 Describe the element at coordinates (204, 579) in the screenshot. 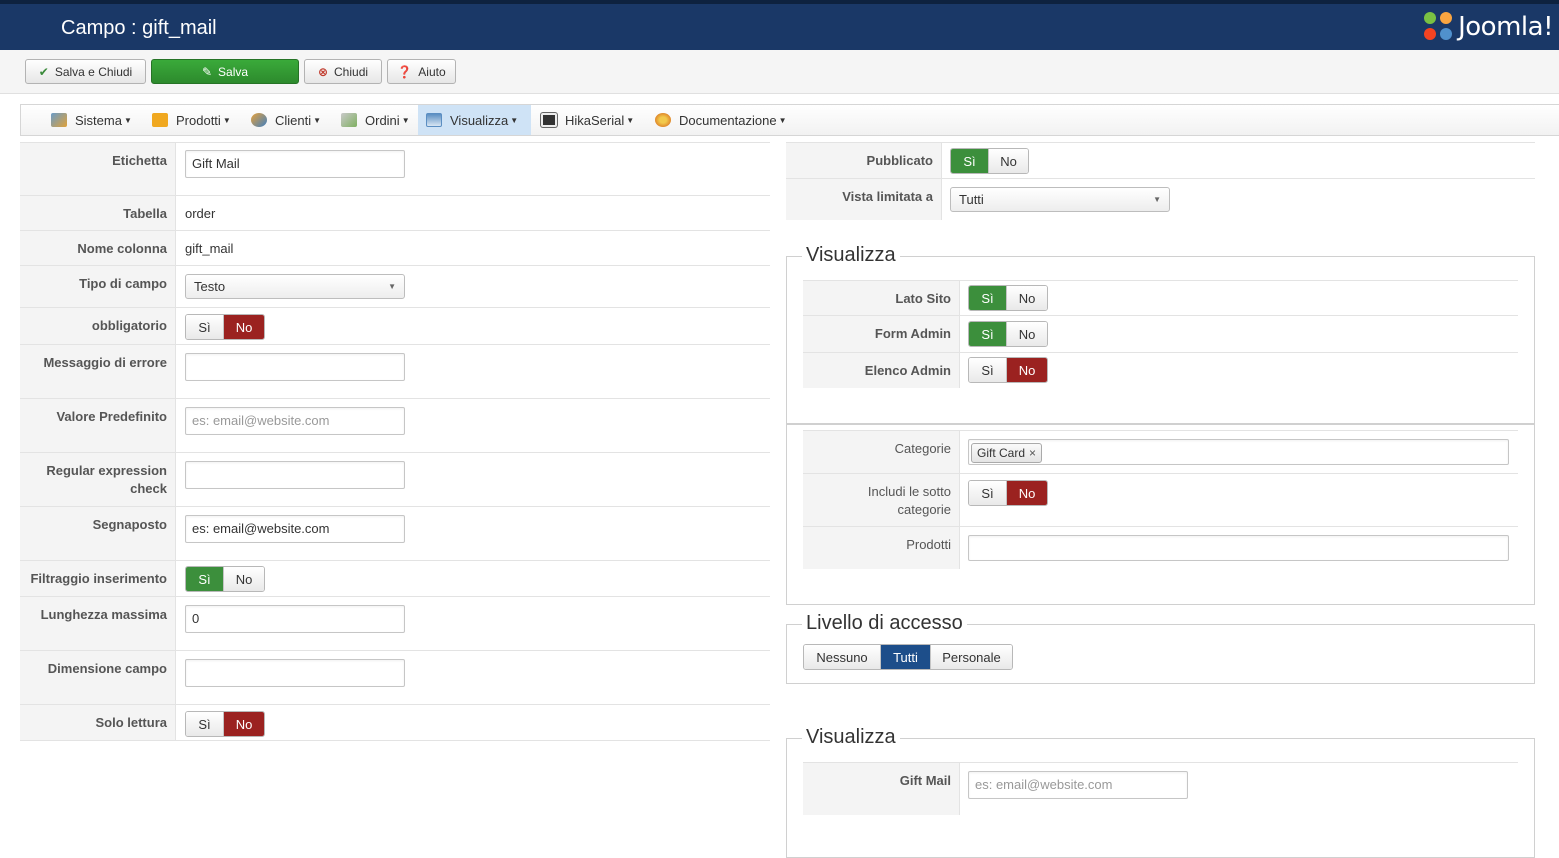

I see `filtraggio-yes: Sì` at that location.